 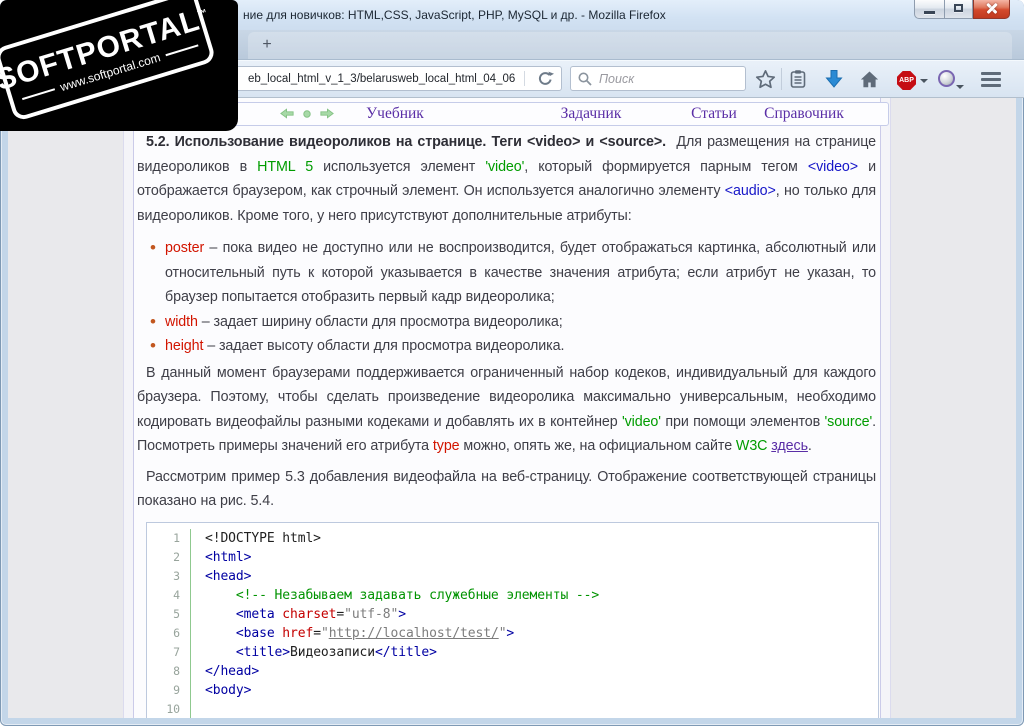 I want to click on extension-dropdown-caret, so click(x=960, y=87).